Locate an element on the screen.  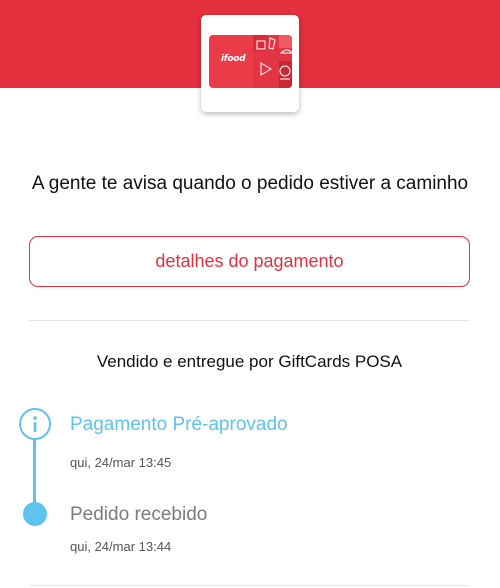
brand-logo: ifood is located at coordinates (233, 59).